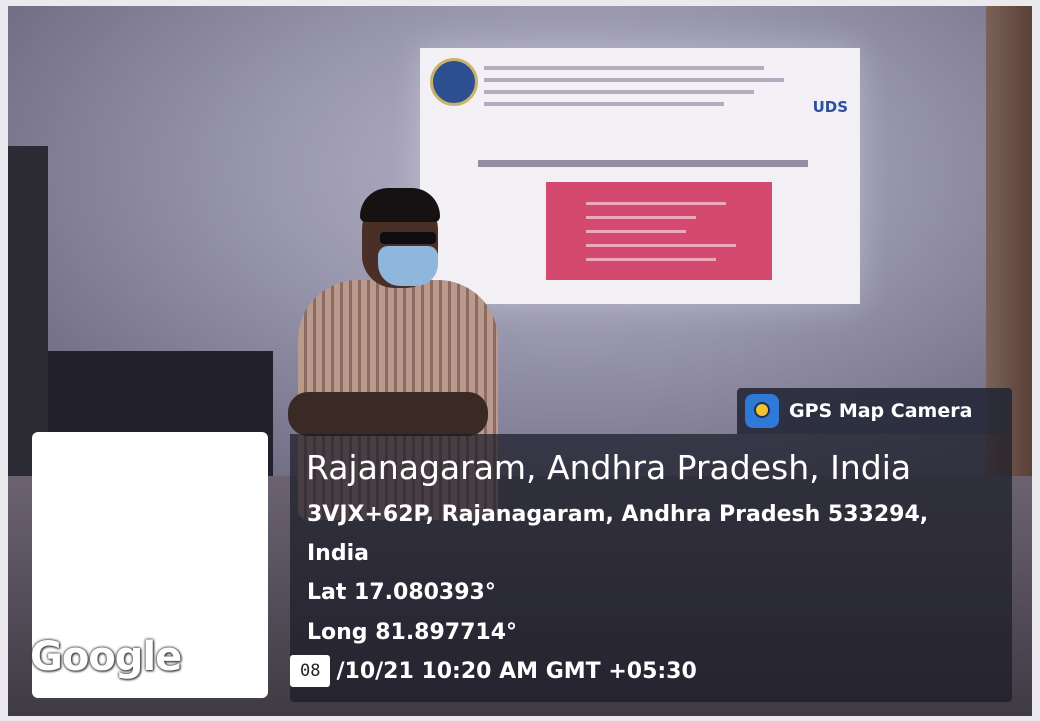 Image resolution: width=1040 pixels, height=721 pixels. Describe the element at coordinates (881, 411) in the screenshot. I see `badge-label: GPS Map Camera` at that location.